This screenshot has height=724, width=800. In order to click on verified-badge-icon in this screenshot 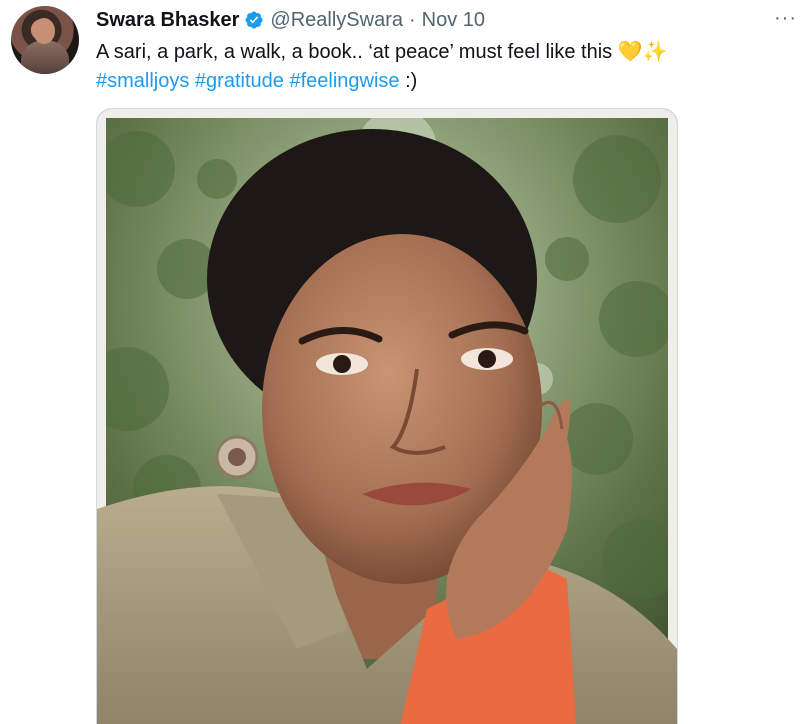, I will do `click(254, 20)`.